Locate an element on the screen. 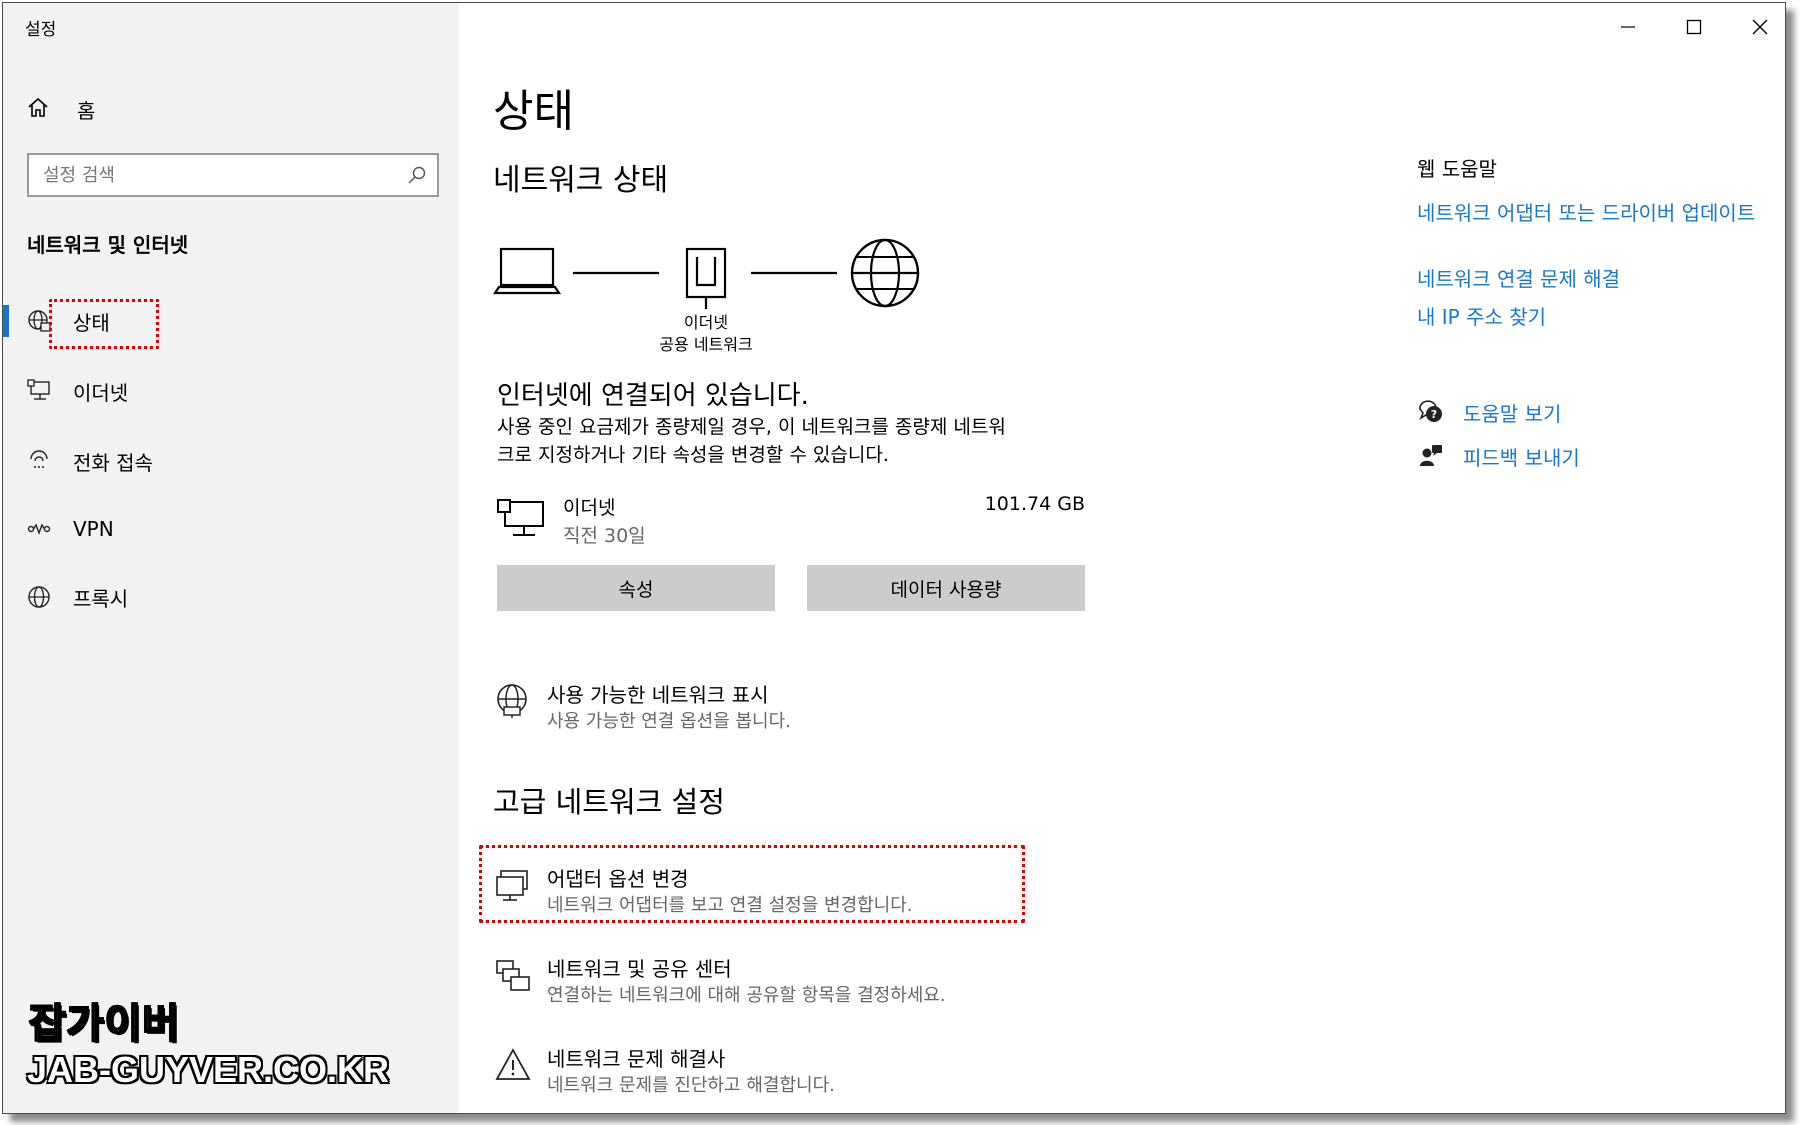 This screenshot has width=1800, height=1125. globe-icon is located at coordinates (39, 597).